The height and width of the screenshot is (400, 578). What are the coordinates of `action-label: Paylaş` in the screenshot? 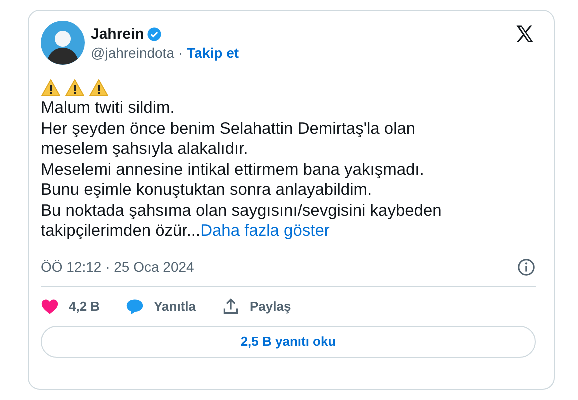 It's located at (271, 306).